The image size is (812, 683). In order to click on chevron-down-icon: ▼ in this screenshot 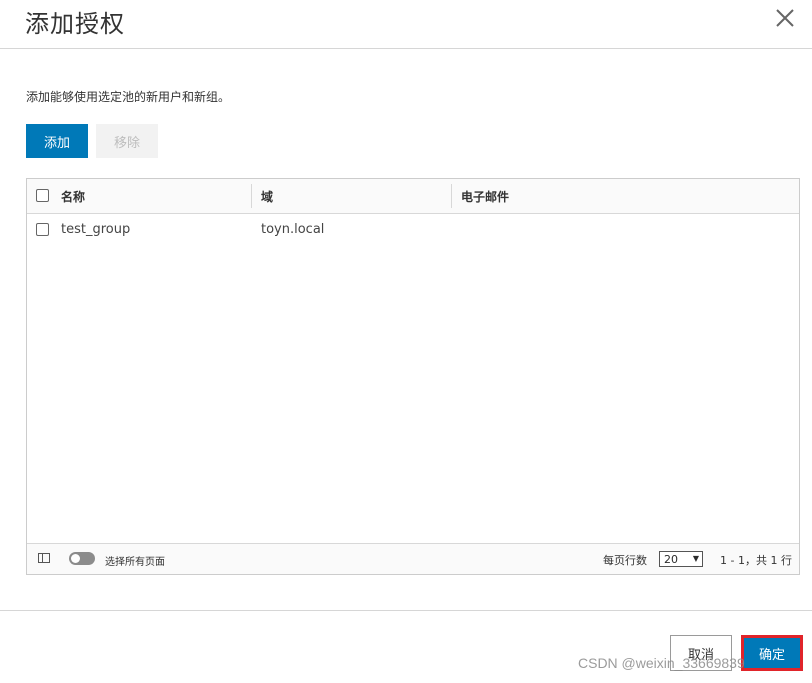, I will do `click(695, 558)`.